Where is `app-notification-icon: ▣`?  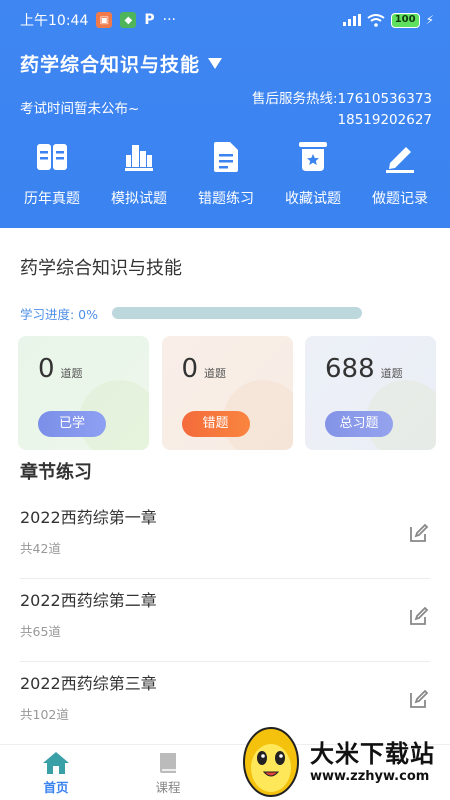
app-notification-icon: ▣ is located at coordinates (104, 20).